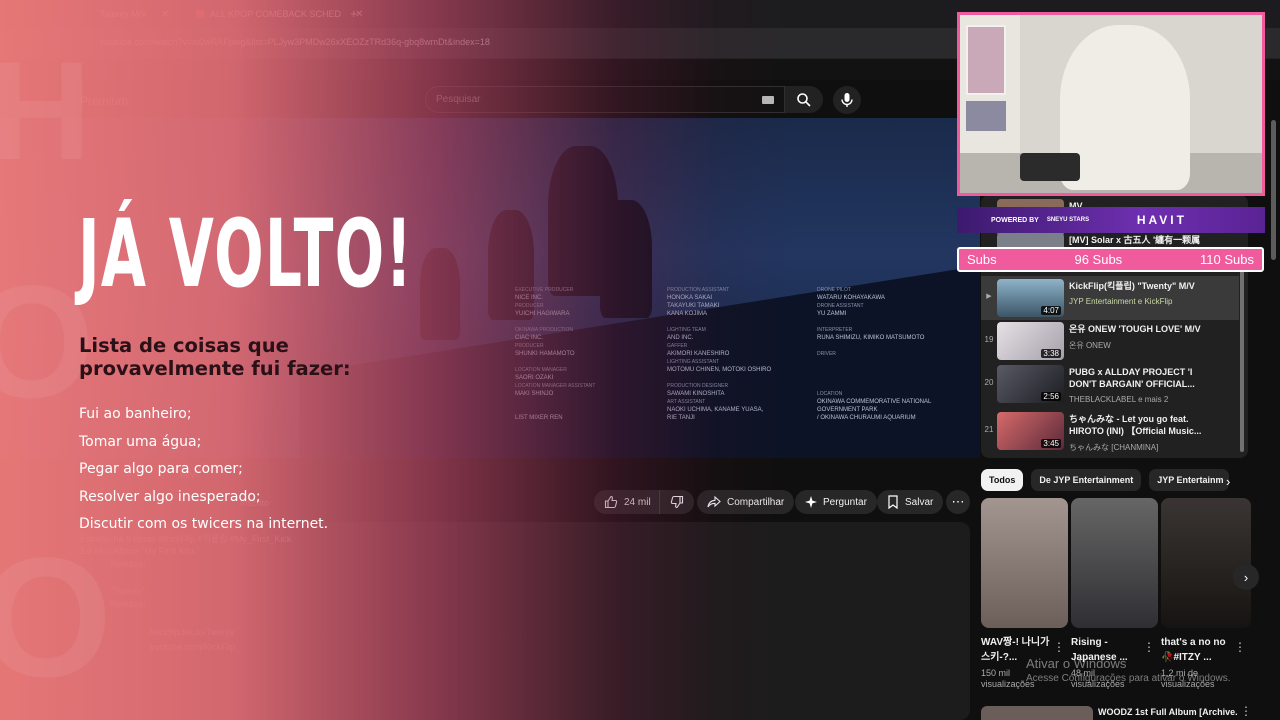  I want to click on video-duration: 3:38, so click(1051, 353).